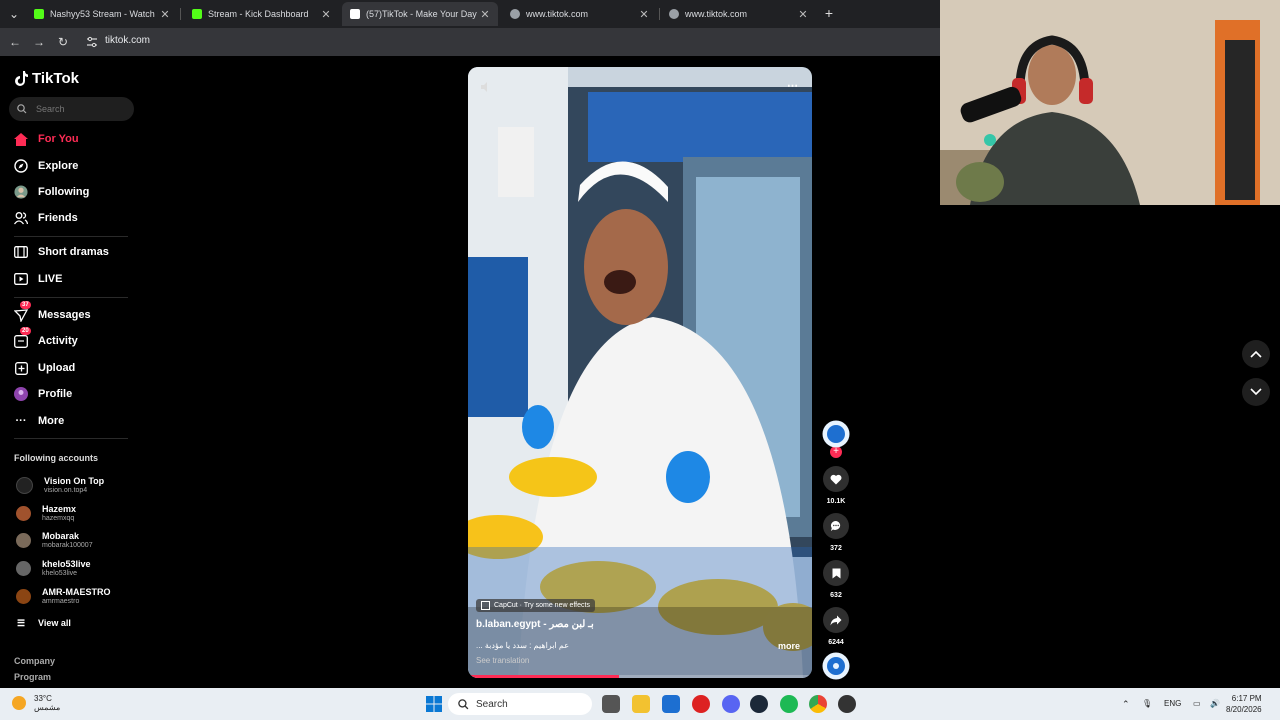  What do you see at coordinates (46, 513) in the screenshot?
I see `account-item: Hazemx hazemxqq` at bounding box center [46, 513].